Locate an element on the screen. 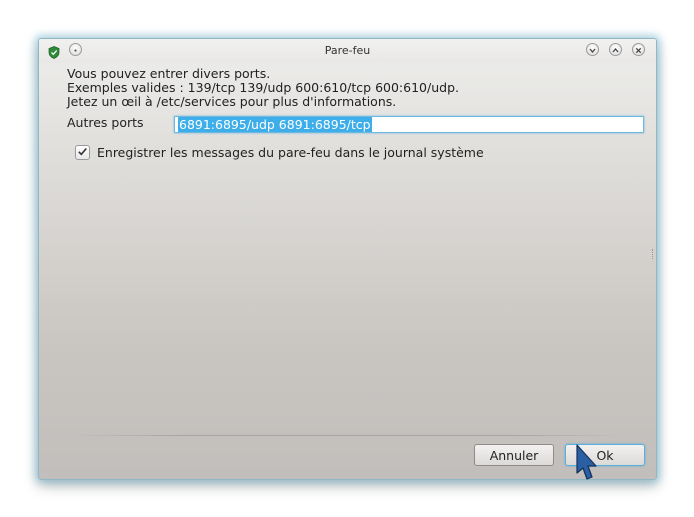 Image resolution: width=694 pixels, height=517 pixels. ports-label: Autres ports is located at coordinates (105, 122).